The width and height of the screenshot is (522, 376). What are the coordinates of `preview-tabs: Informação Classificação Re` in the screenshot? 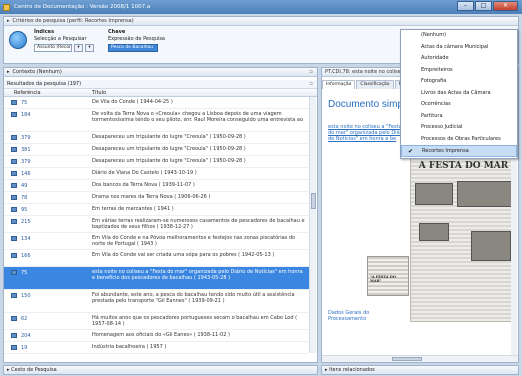 It's located at (365, 84).